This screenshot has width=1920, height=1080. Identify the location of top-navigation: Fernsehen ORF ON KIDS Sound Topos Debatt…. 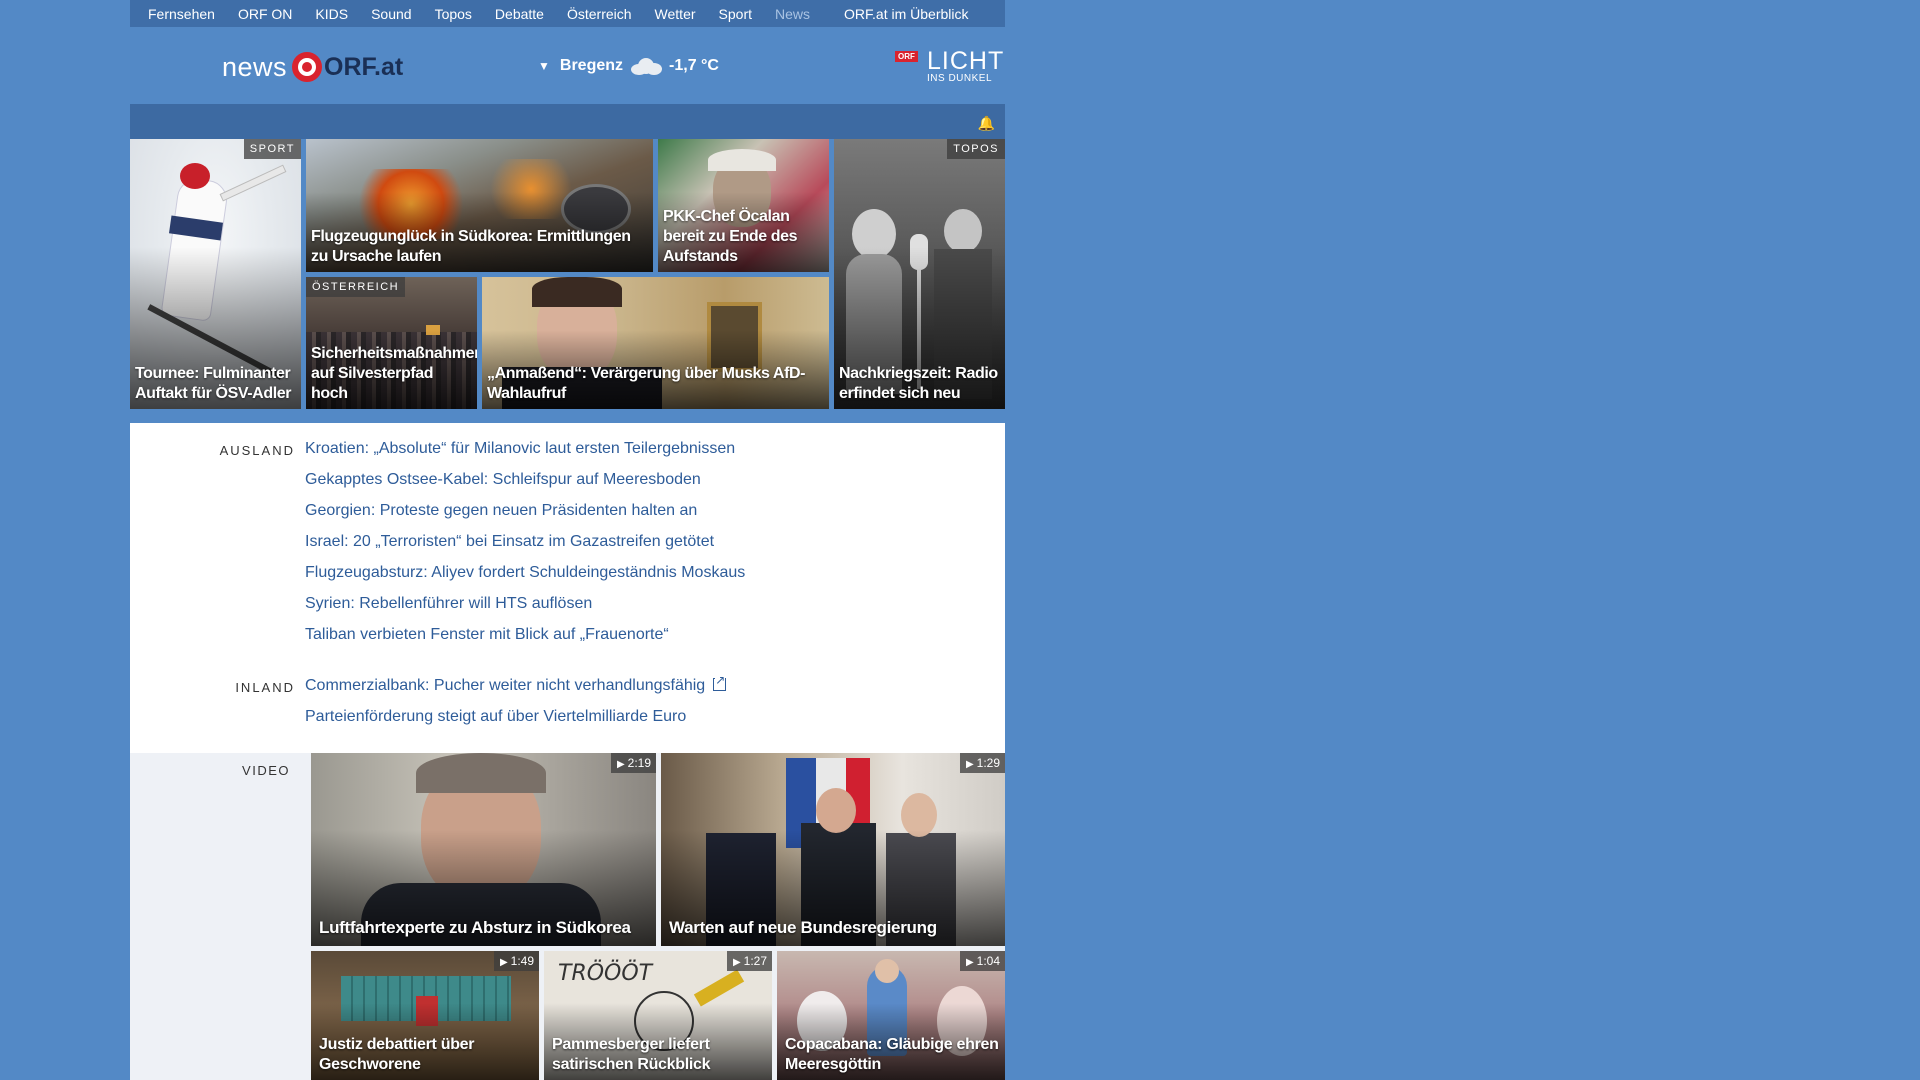
(567, 13).